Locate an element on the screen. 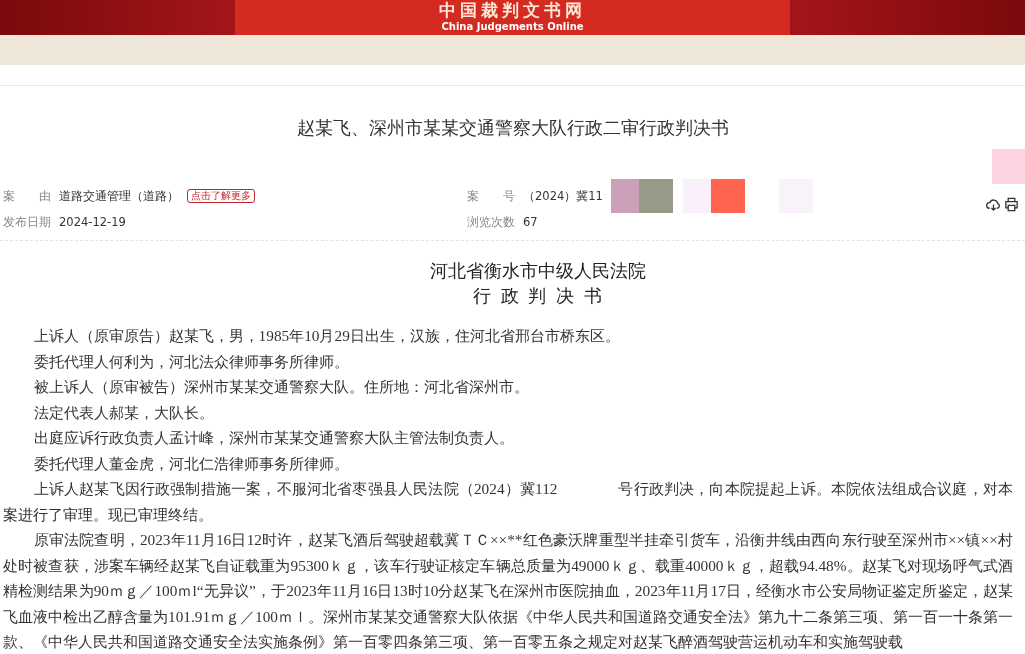 The height and width of the screenshot is (654, 1025). site-logo-text: 中国裁判文书网 is located at coordinates (512, 10).